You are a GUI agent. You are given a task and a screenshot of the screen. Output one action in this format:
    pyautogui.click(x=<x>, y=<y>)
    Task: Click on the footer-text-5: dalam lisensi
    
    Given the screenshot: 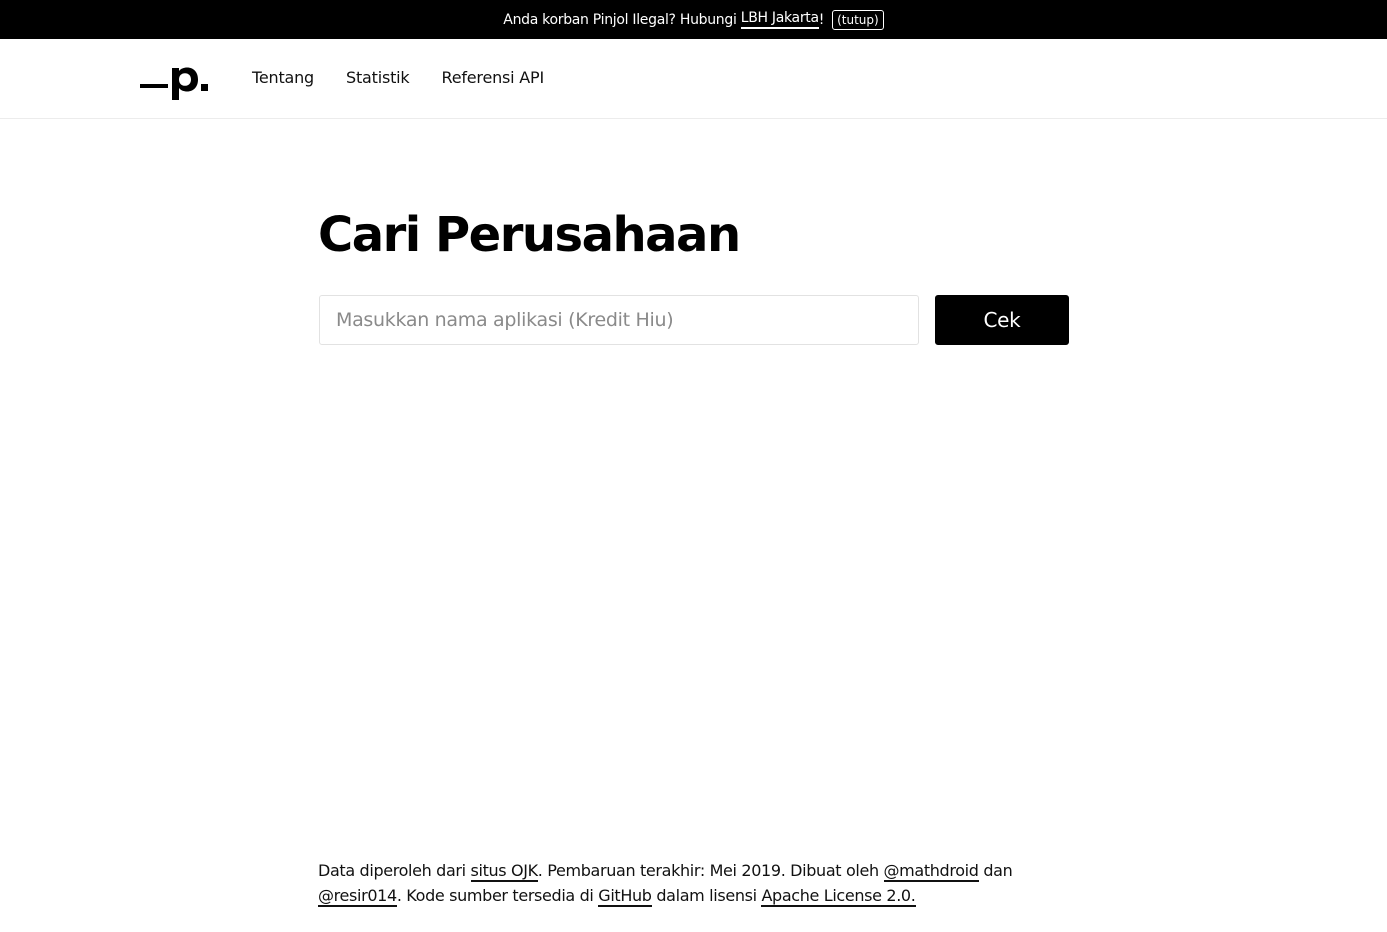 What is the action you would take?
    pyautogui.click(x=706, y=895)
    